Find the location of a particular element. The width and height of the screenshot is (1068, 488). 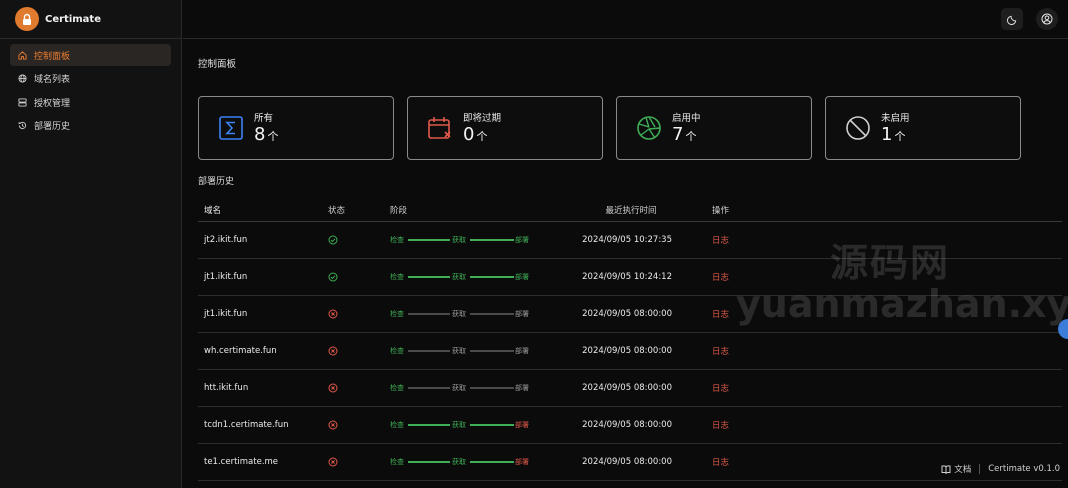

stat-card-expiring: 即将过期 0个 is located at coordinates (505, 128).